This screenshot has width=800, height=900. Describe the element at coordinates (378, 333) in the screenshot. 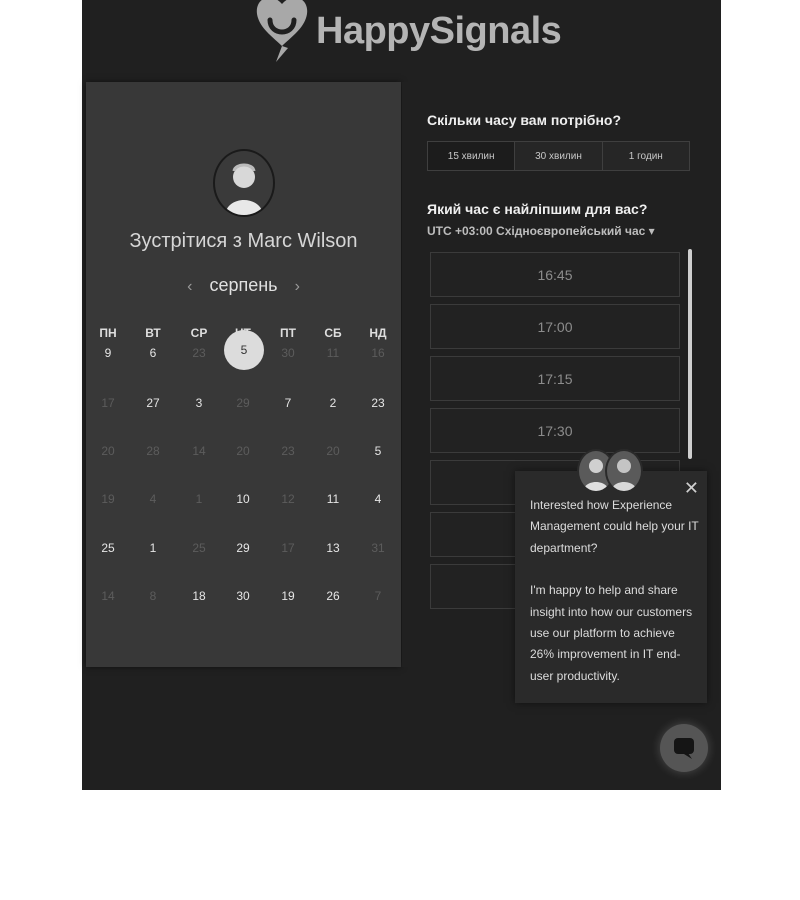

I see `weekday-label: НД` at that location.